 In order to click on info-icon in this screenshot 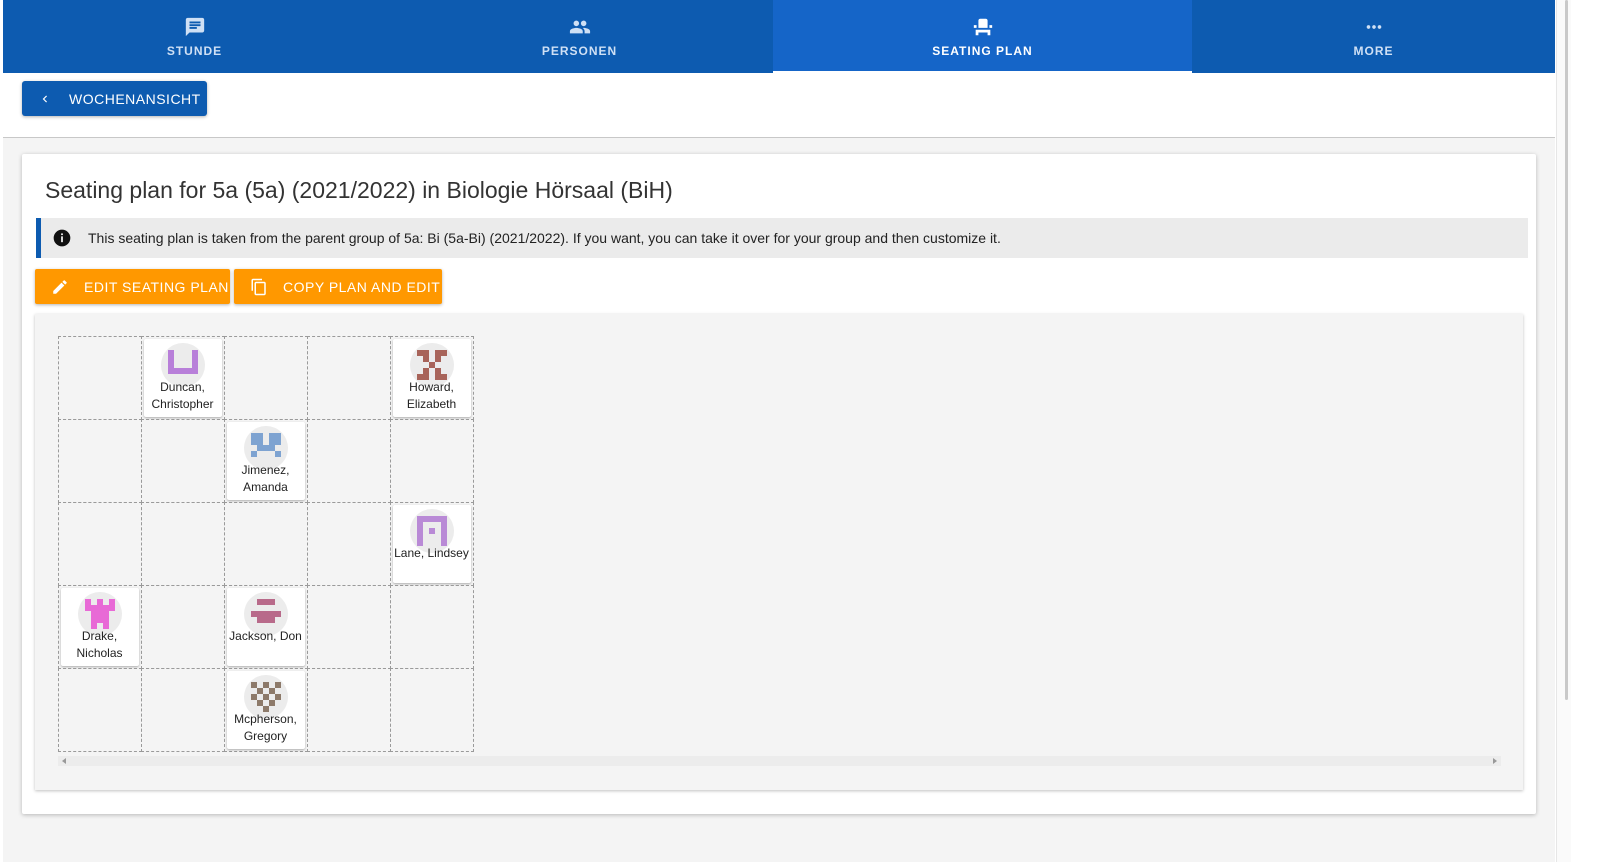, I will do `click(62, 238)`.